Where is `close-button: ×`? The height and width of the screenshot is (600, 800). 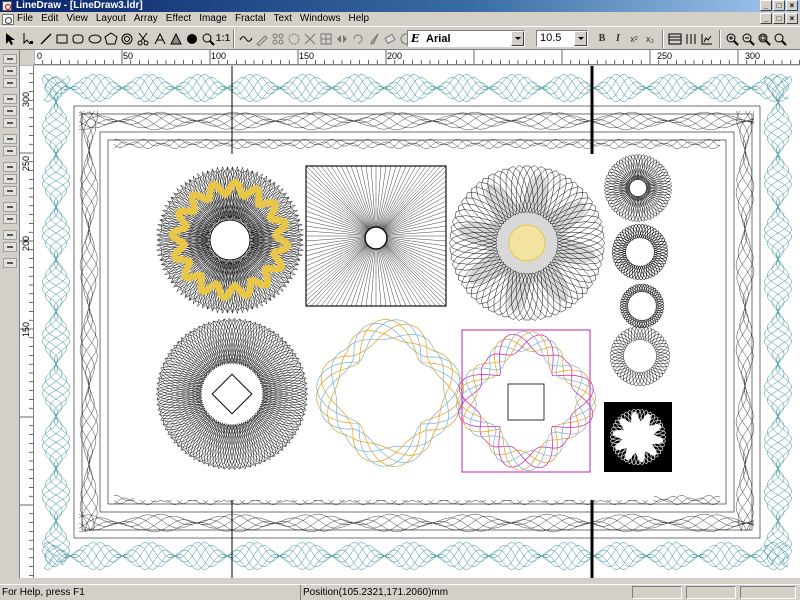
close-button: × is located at coordinates (792, 5).